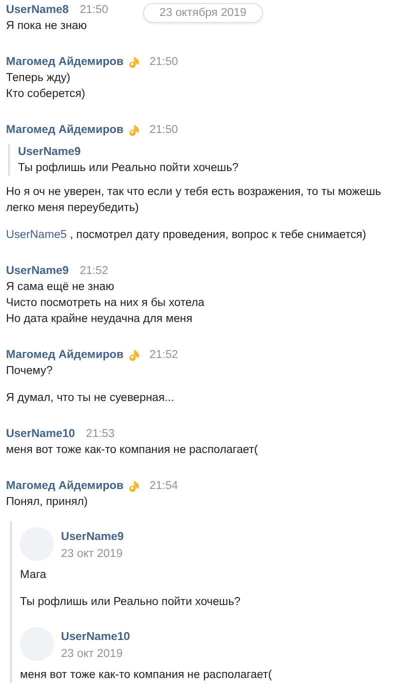 Image resolution: width=407 pixels, height=700 pixels. I want to click on message-text: Кто соберется), so click(46, 94).